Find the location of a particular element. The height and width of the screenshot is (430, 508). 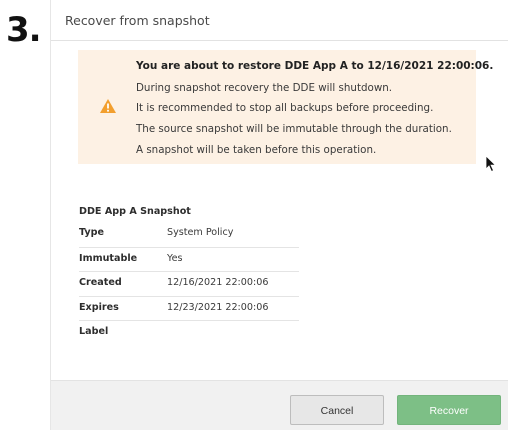

detail-label: Expires is located at coordinates (99, 307).